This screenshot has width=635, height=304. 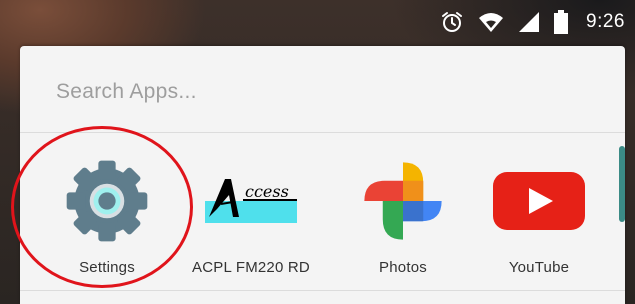 What do you see at coordinates (491, 22) in the screenshot?
I see `wifi-icon` at bounding box center [491, 22].